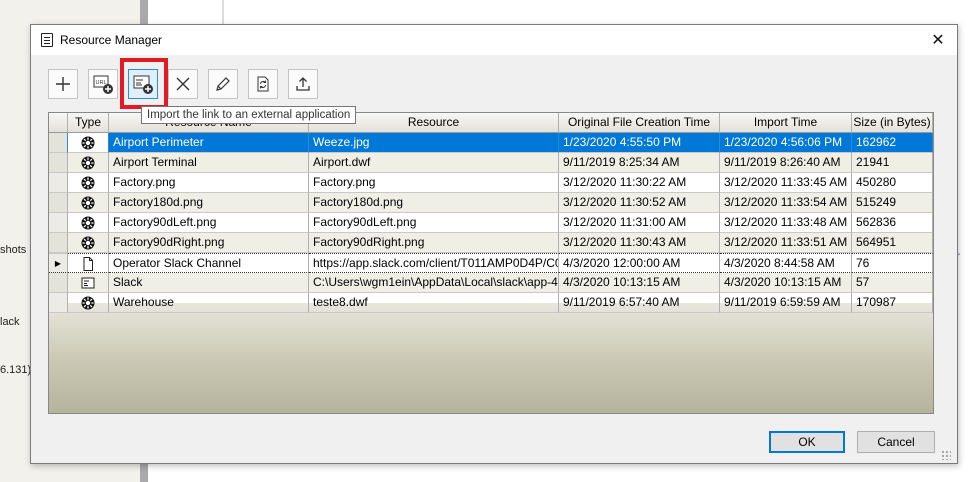 This screenshot has height=482, width=975. I want to click on add-url-button: URL, so click(103, 84).